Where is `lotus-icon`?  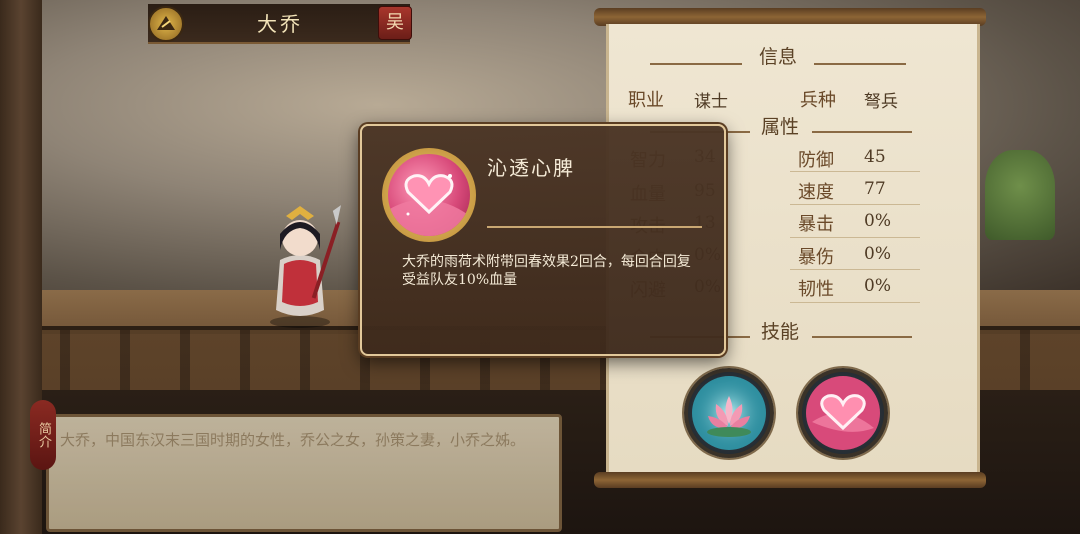
lotus-icon is located at coordinates (729, 413).